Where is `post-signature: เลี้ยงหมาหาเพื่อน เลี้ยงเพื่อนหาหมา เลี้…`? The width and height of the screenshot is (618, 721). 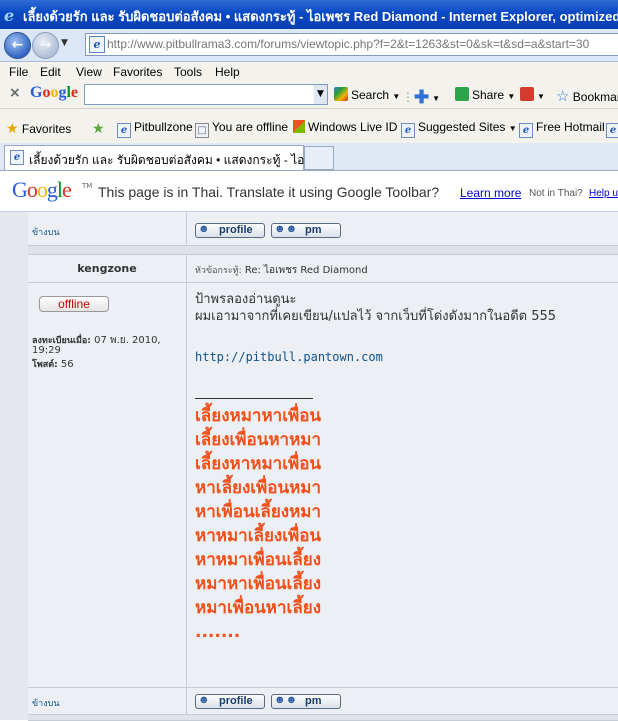
post-signature: เลี้ยงหมาหาเพื่อน เลี้ยงเพื่อนหาหมา เลี้… is located at coordinates (258, 524).